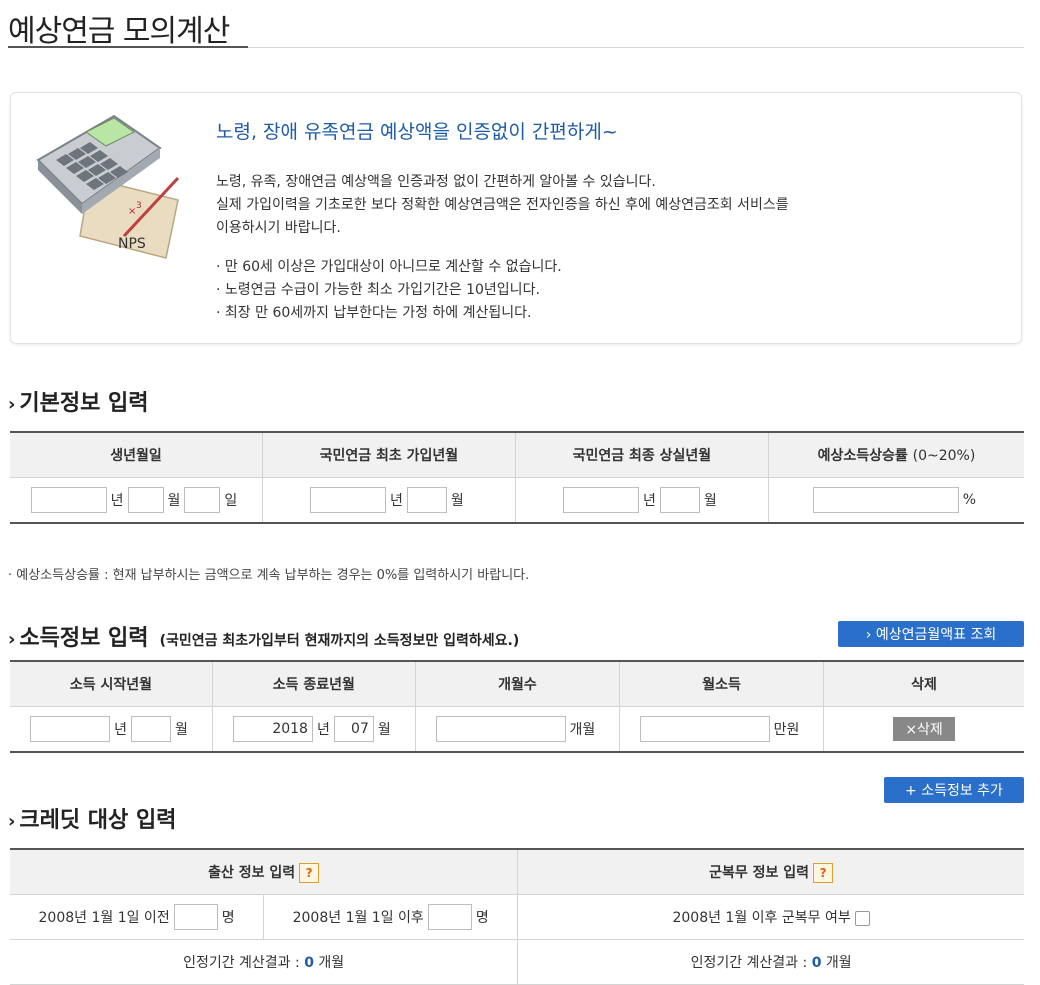 The image size is (1040, 985). Describe the element at coordinates (313, 729) in the screenshot. I see `income-end-cell: 2018 년 07 월` at that location.